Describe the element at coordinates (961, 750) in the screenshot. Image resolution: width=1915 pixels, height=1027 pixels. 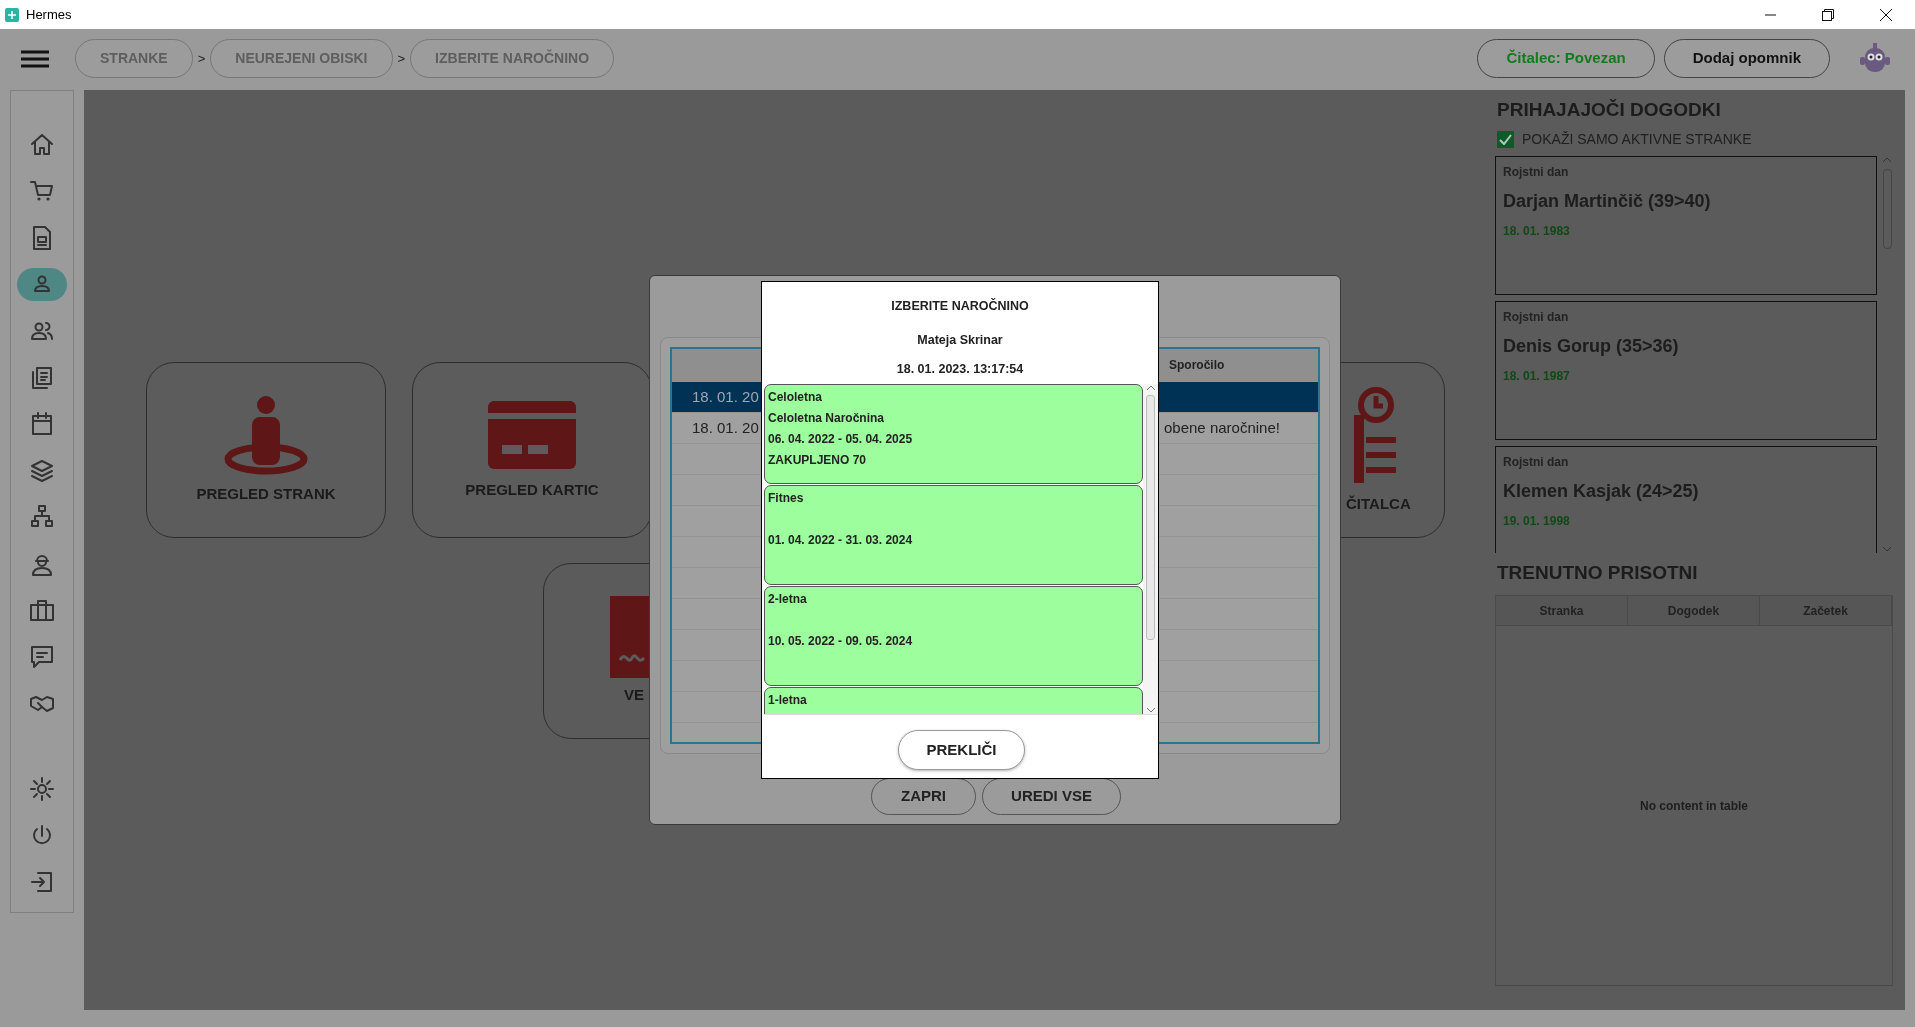
I see `cancel-button: PREKLIČI` at that location.